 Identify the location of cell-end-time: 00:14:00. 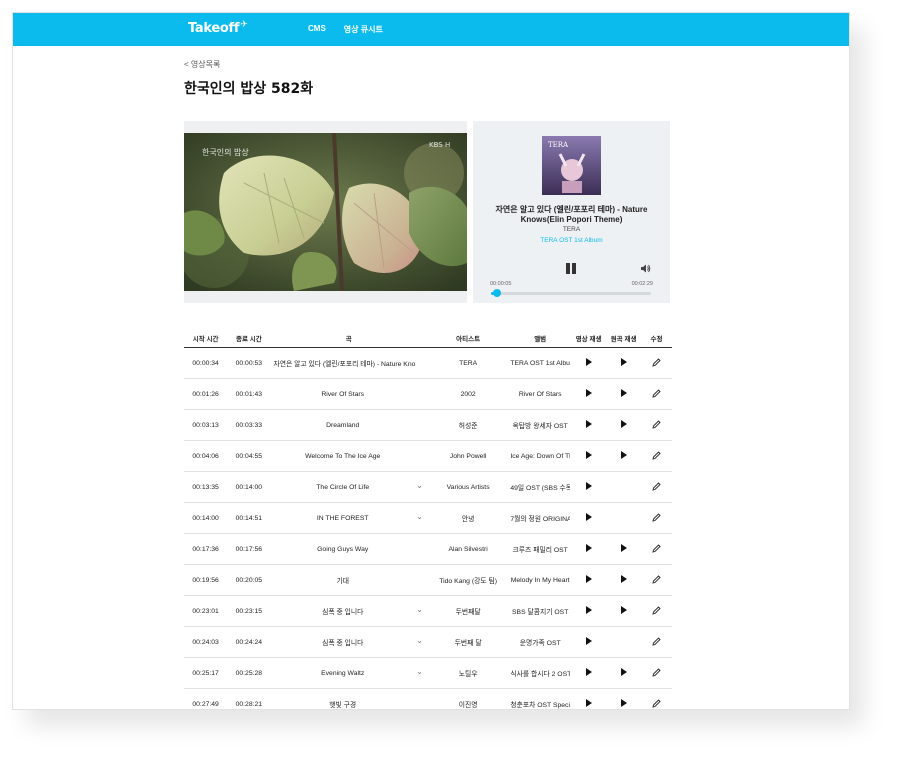
(249, 487).